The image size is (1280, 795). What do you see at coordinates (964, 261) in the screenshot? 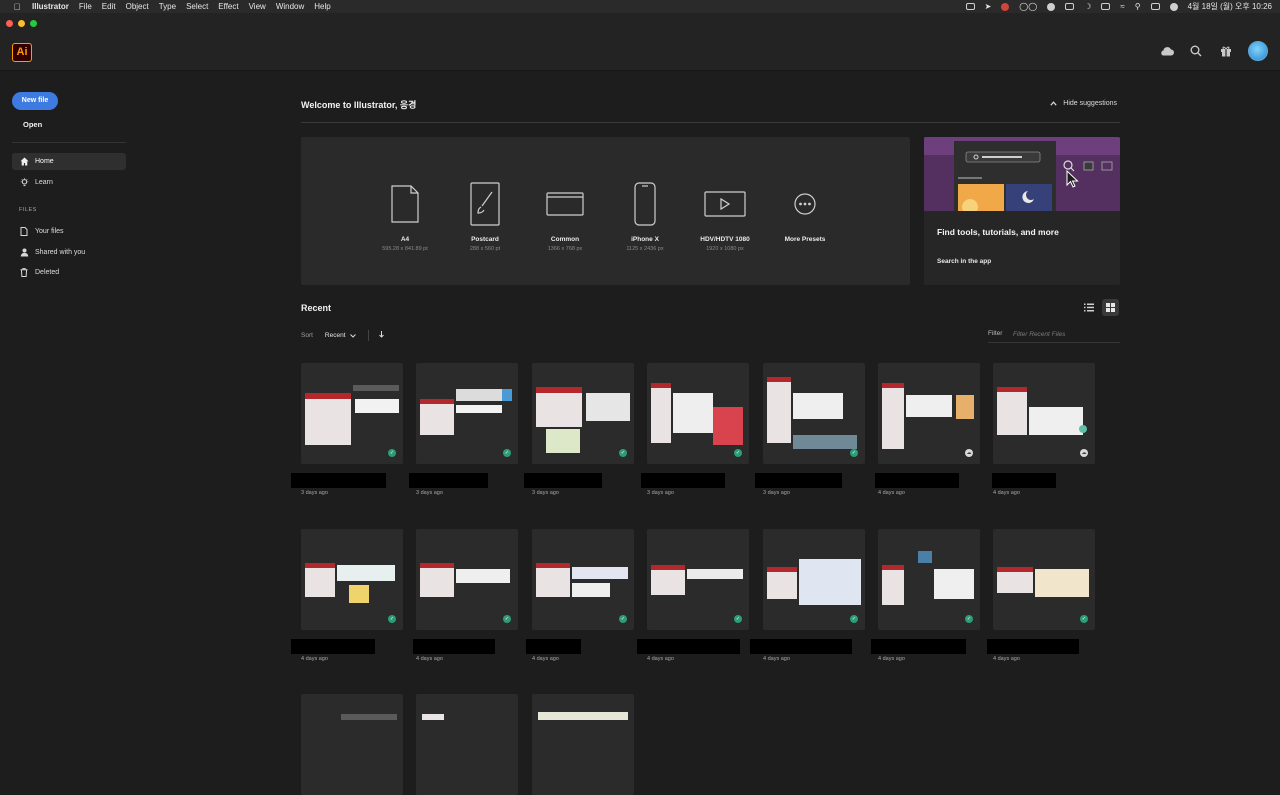
I see `search-in-app-link: Search in the app` at bounding box center [964, 261].